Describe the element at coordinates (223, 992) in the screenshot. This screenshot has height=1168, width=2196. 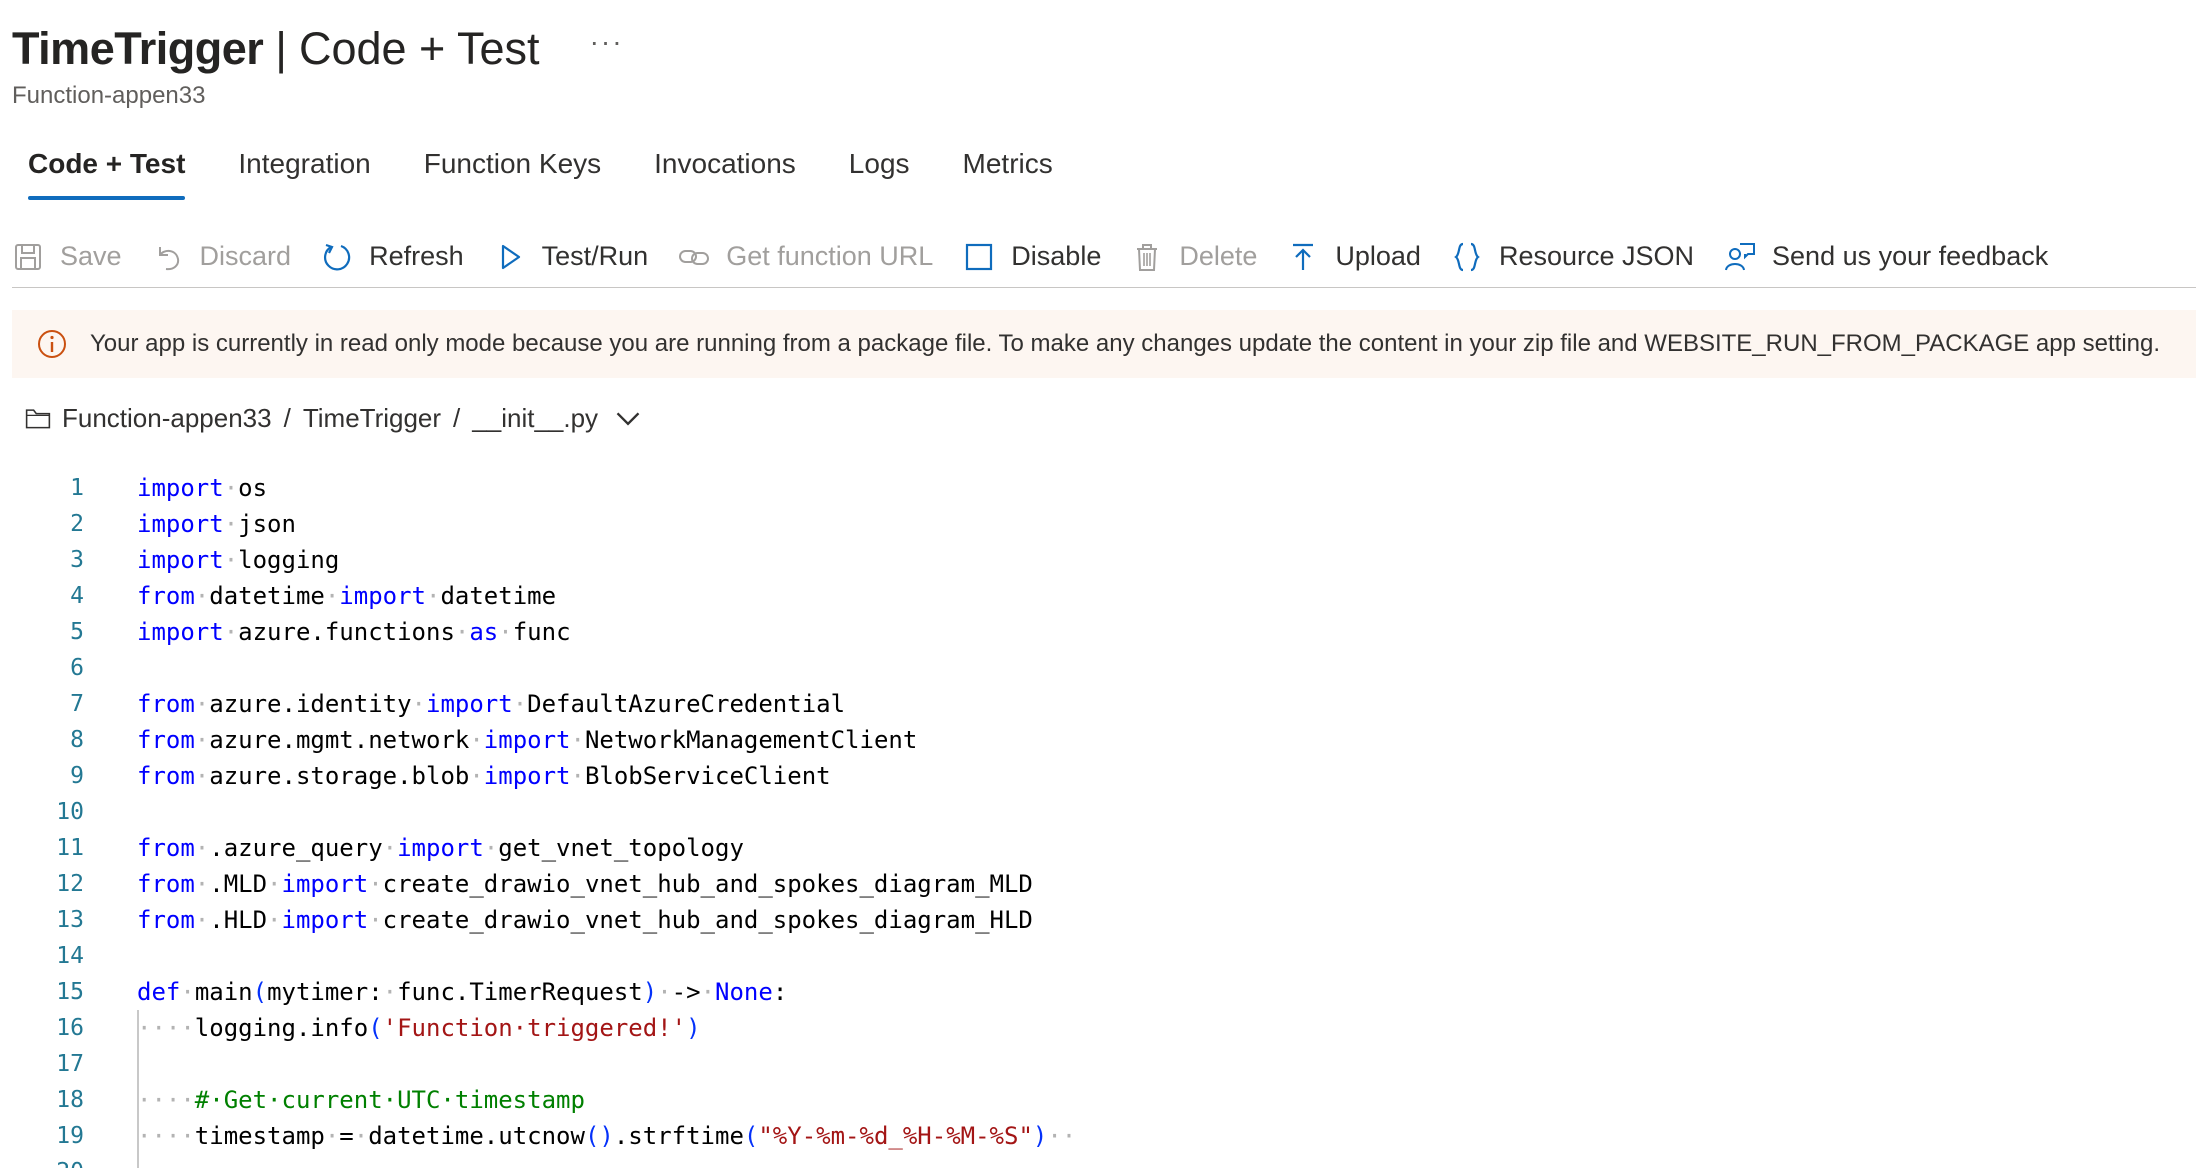
I see `code-token: main` at that location.